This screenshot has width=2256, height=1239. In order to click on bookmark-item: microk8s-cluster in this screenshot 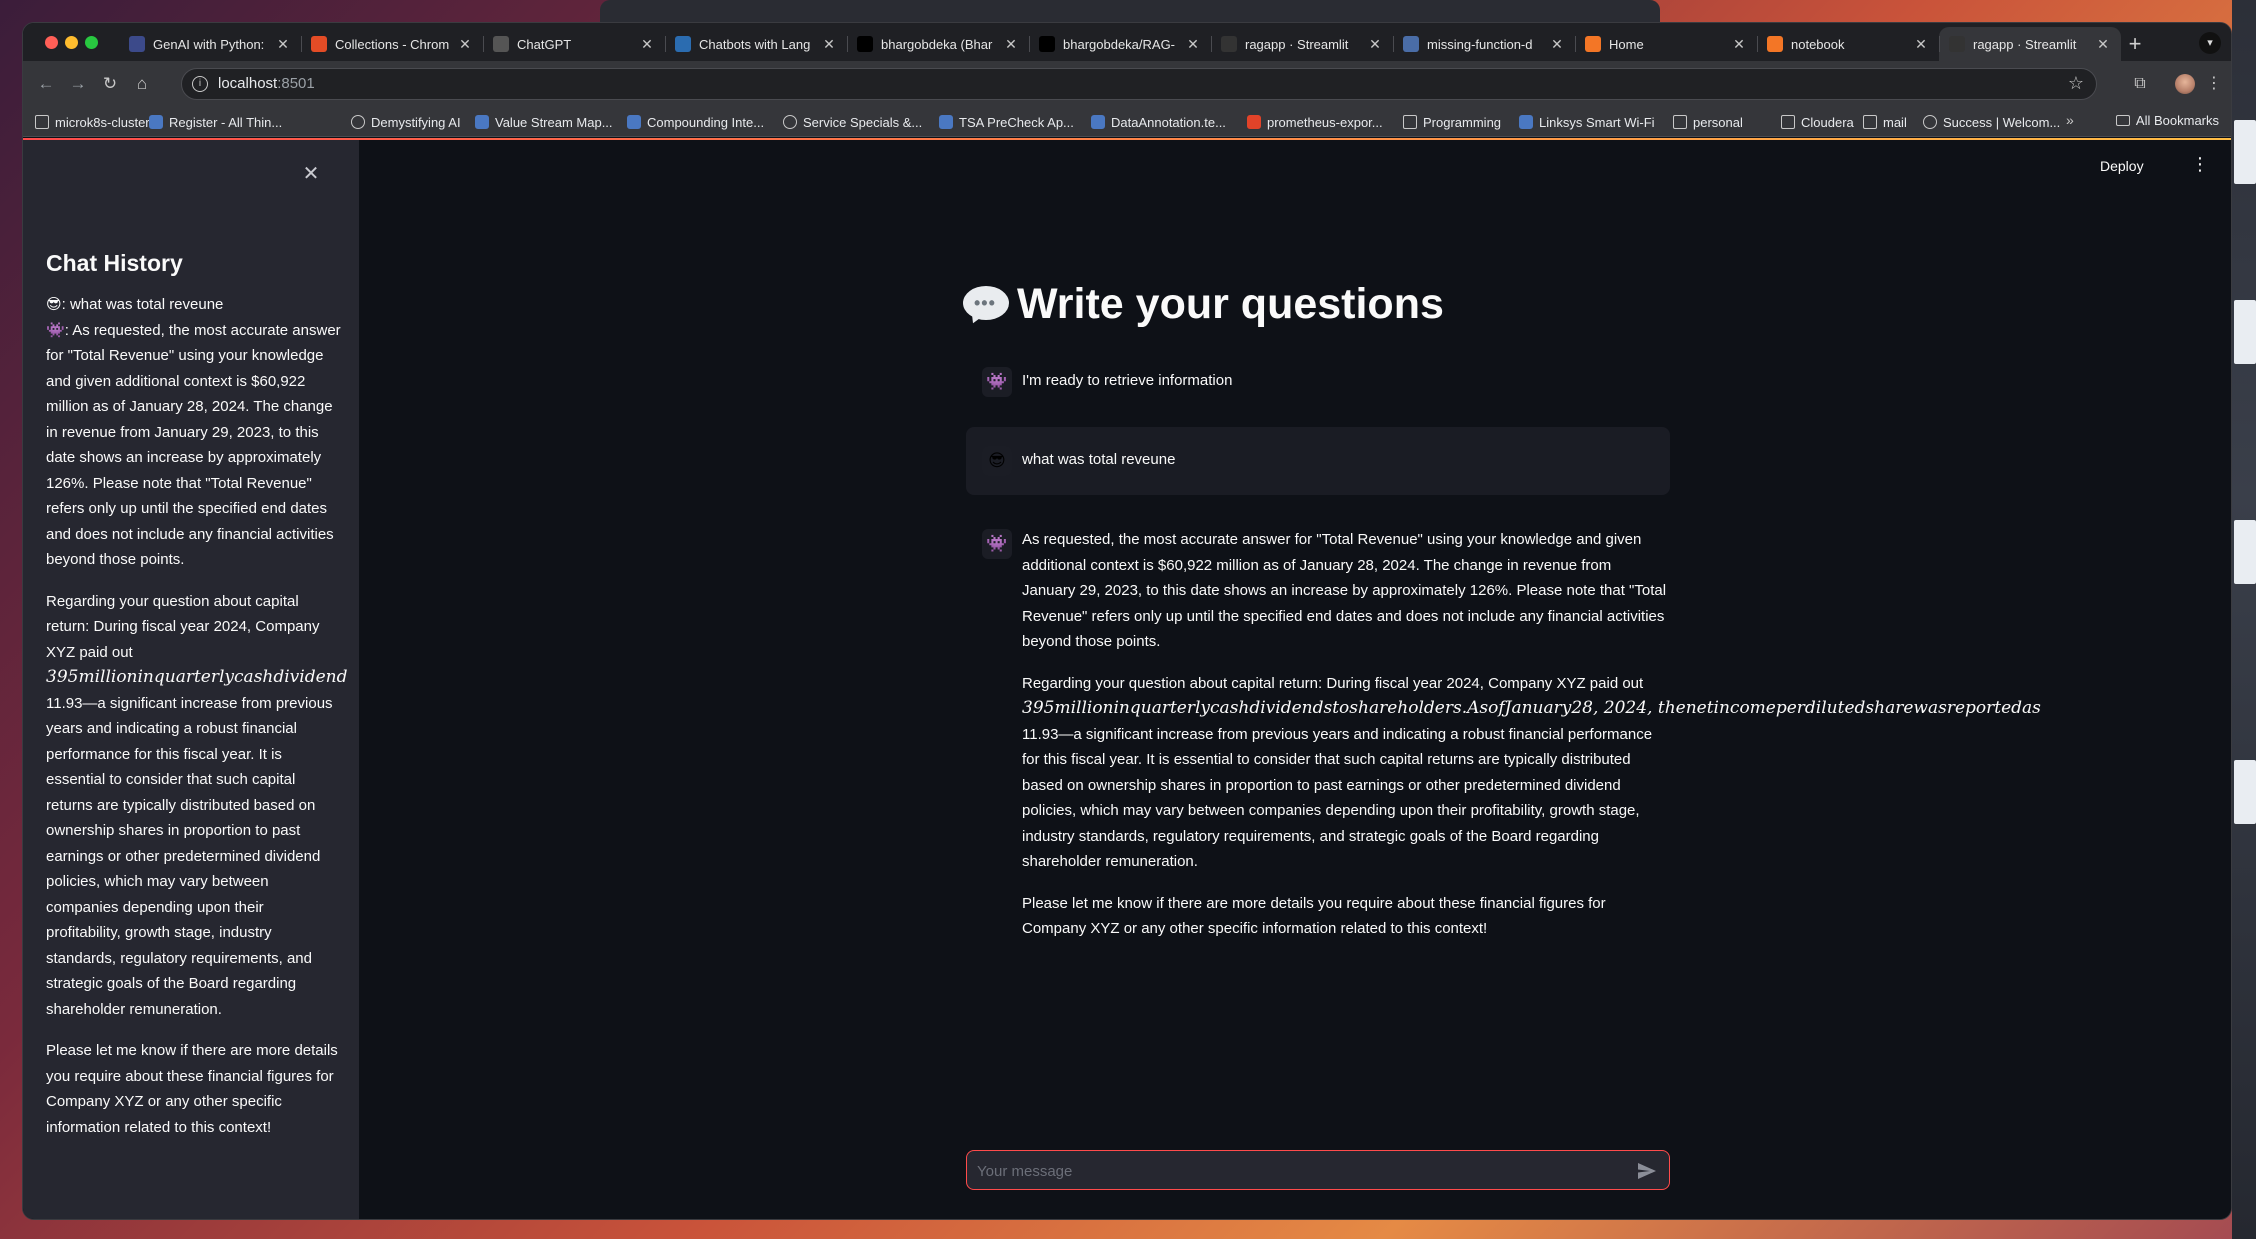, I will do `click(92, 122)`.